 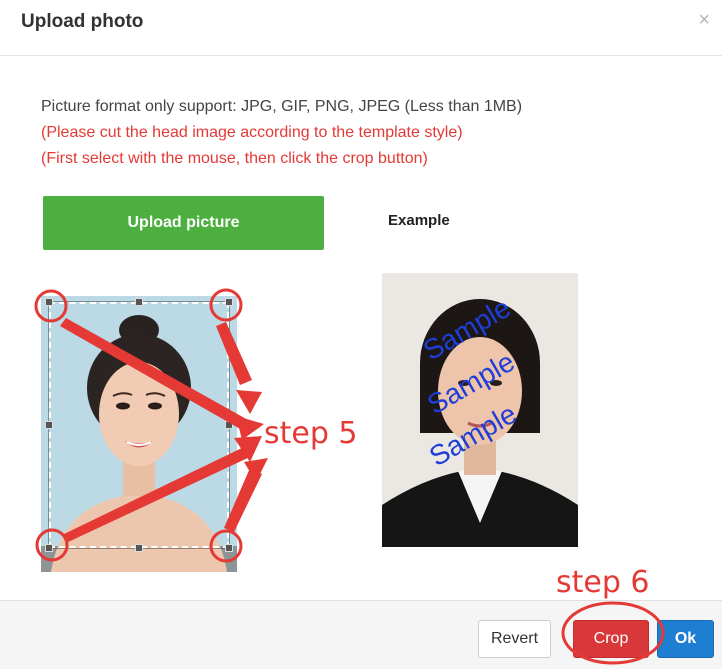 What do you see at coordinates (480, 410) in the screenshot?
I see `example-sample-photo: Sample Sample Sample` at bounding box center [480, 410].